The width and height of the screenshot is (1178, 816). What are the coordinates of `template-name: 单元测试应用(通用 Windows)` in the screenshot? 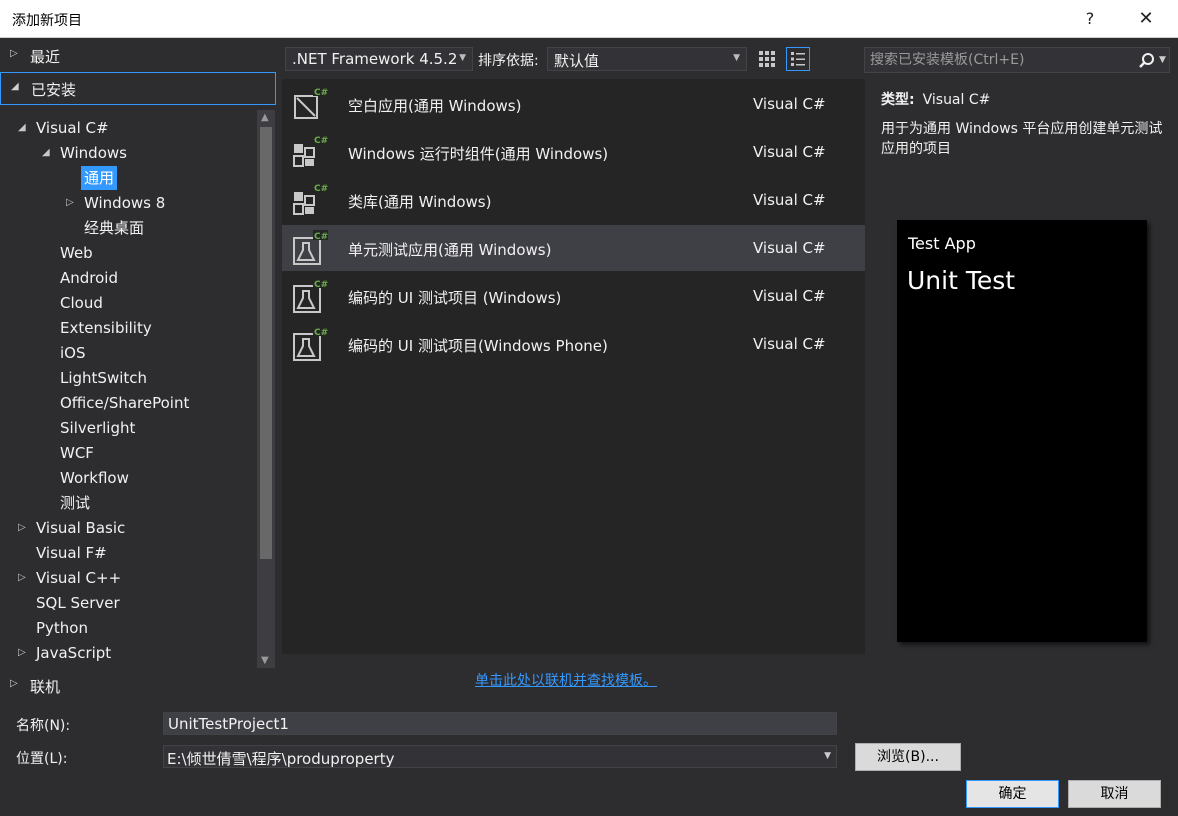 It's located at (450, 250).